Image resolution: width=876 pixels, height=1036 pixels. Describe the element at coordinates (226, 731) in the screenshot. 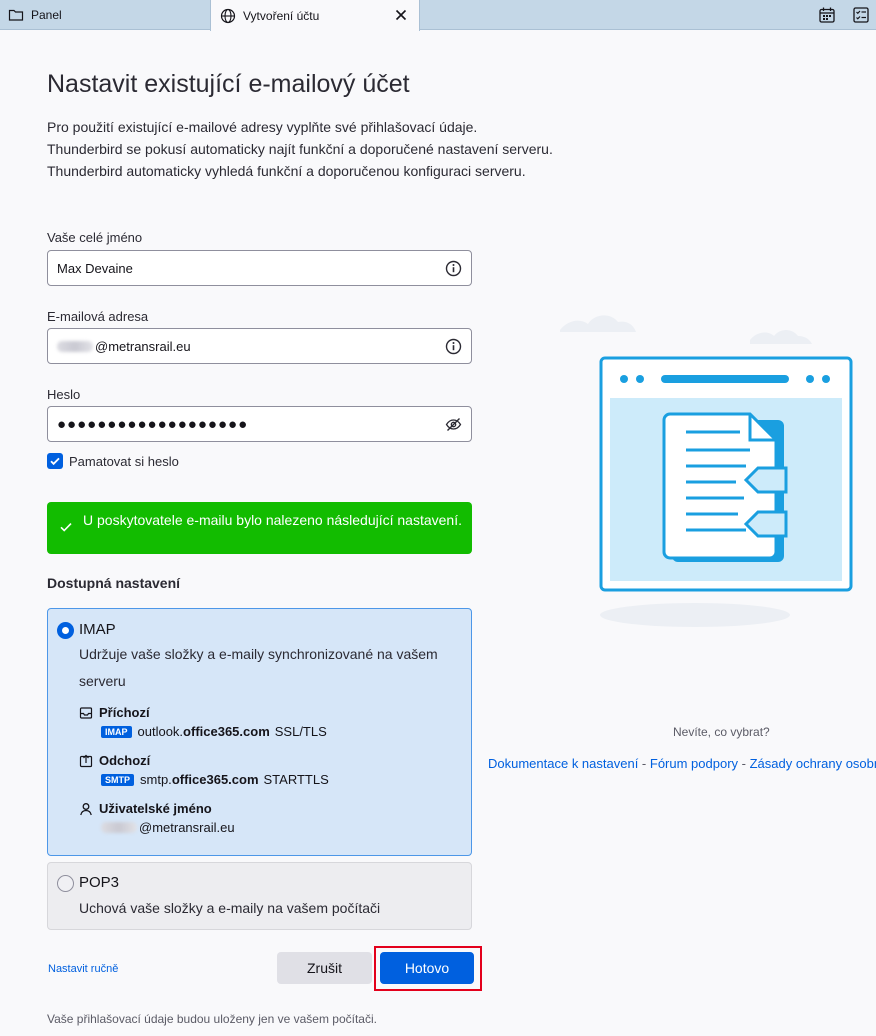

I see `incoming-host-domain: office365.com` at that location.